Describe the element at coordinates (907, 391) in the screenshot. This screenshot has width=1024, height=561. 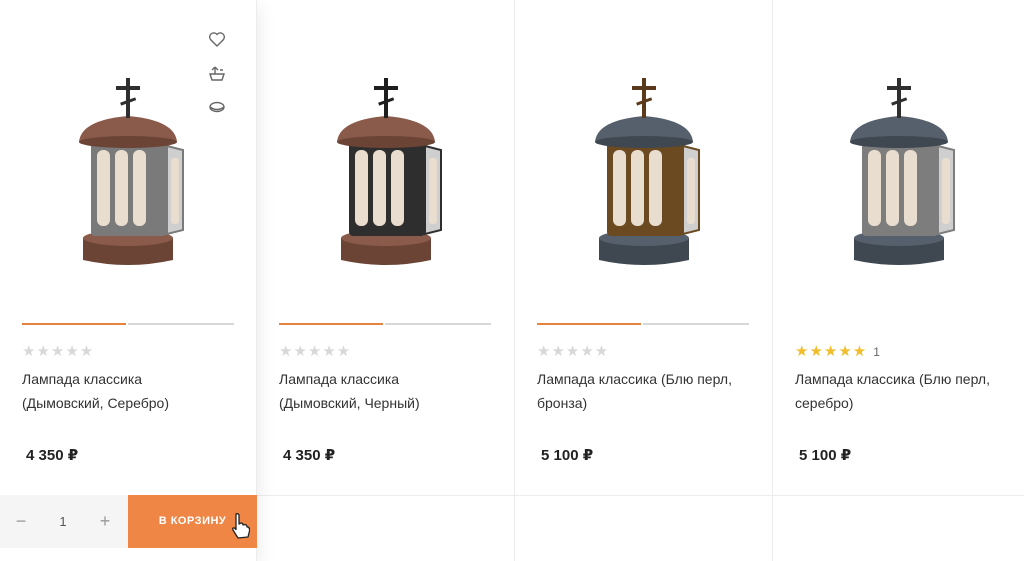
I see `product-title: Лампада классика (Блю перл, серебро)` at that location.